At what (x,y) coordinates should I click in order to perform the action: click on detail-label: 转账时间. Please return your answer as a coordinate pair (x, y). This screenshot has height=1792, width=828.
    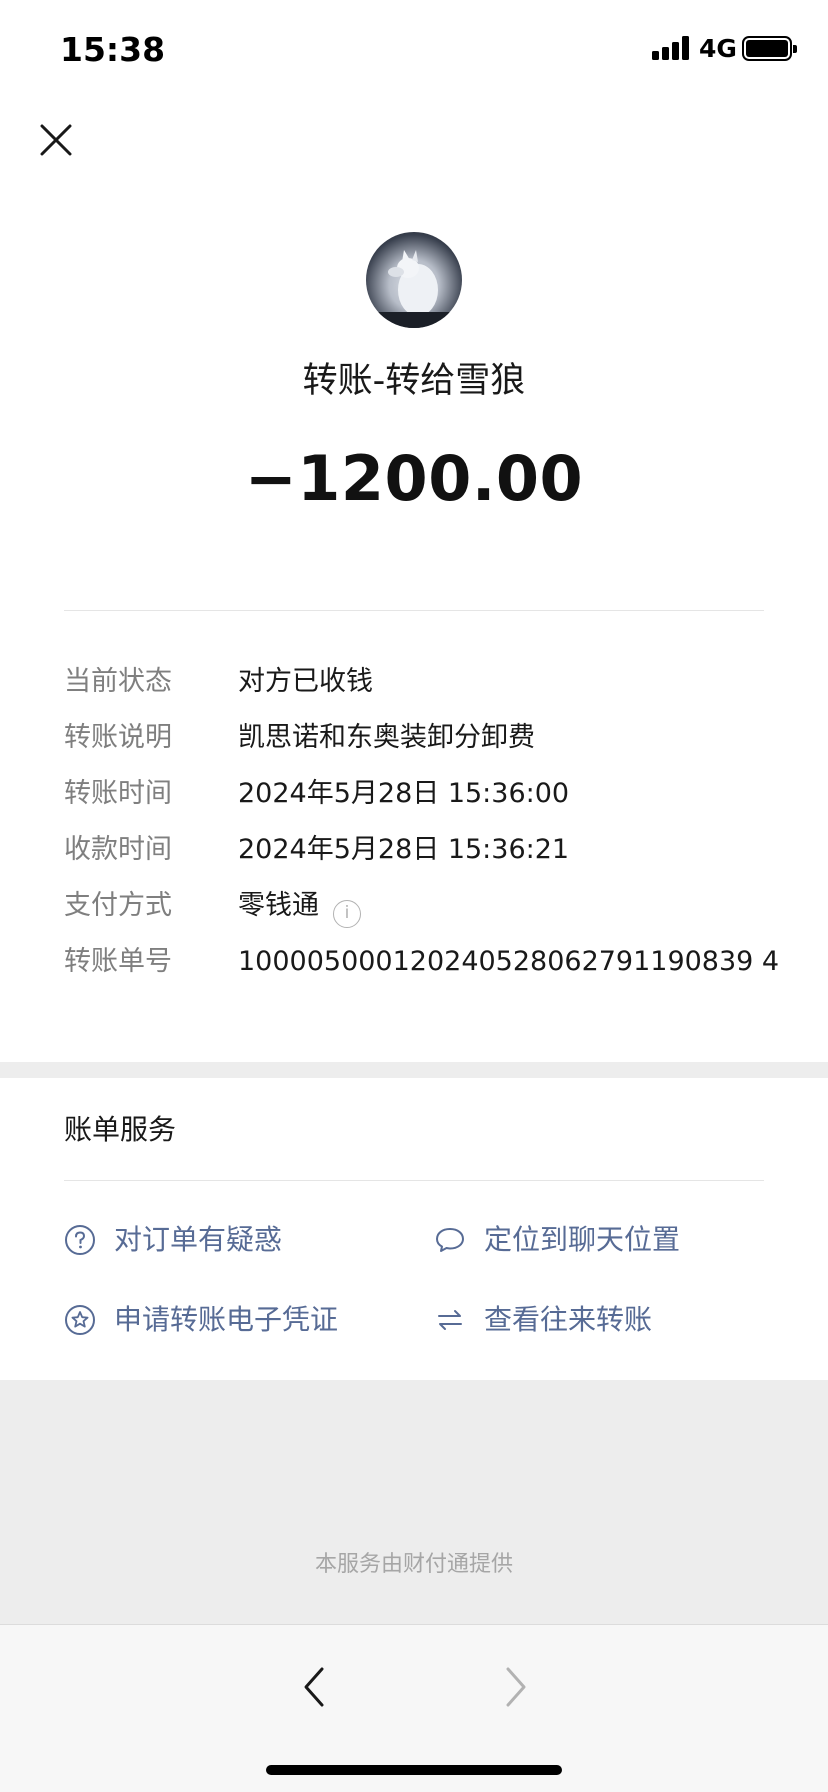
    Looking at the image, I should click on (118, 793).